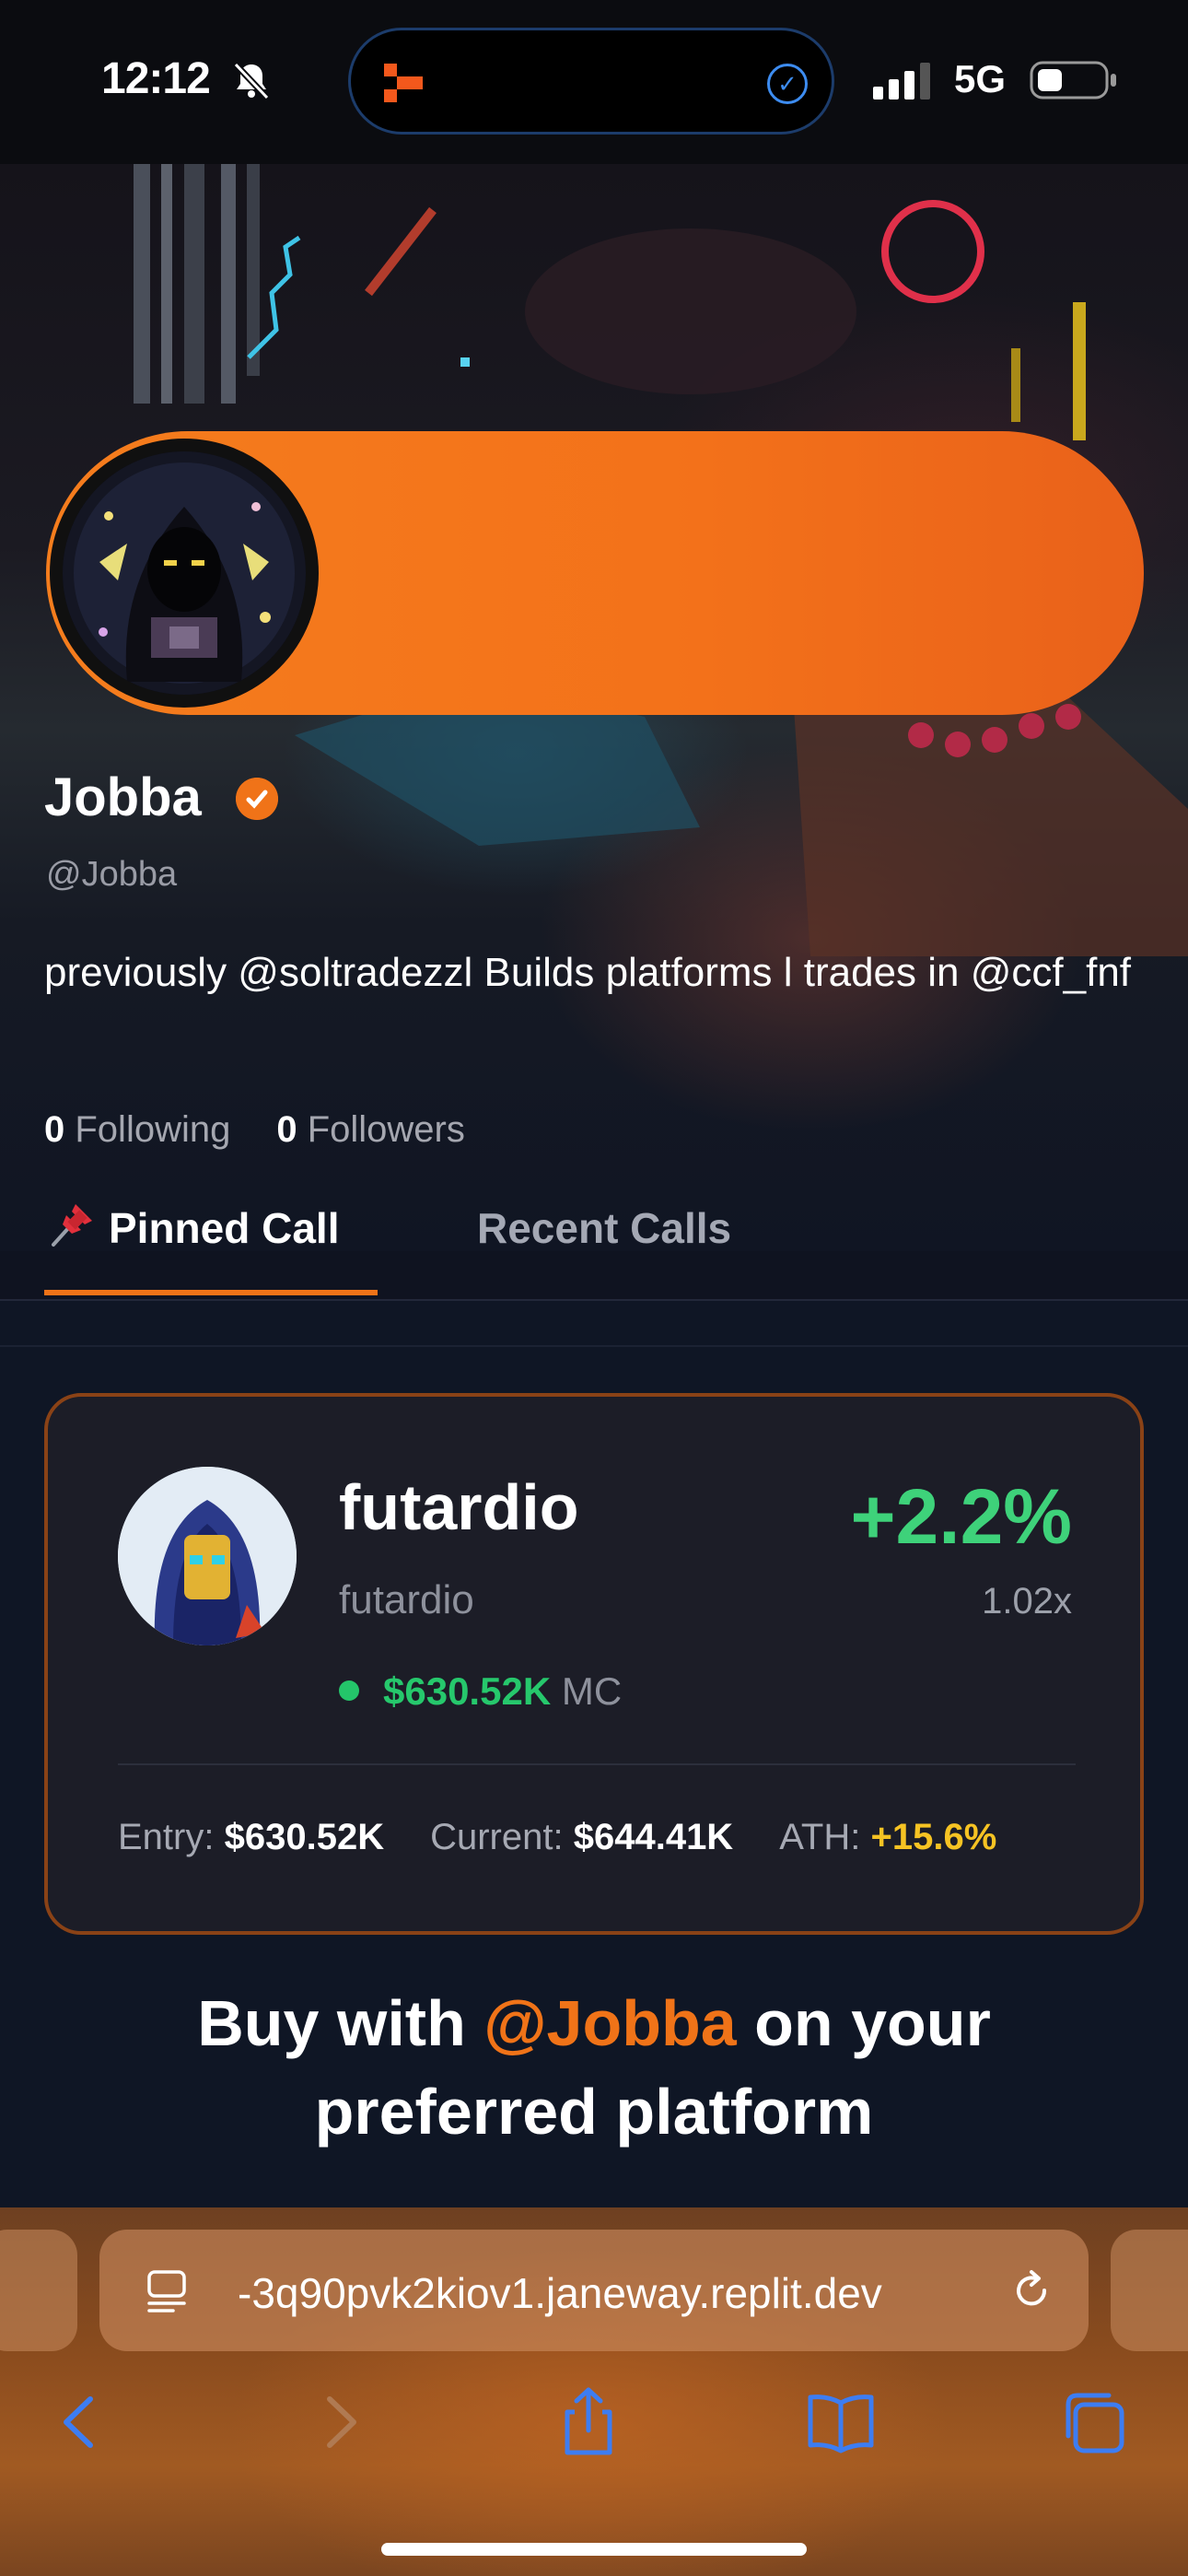 The width and height of the screenshot is (1188, 2576). I want to click on address-bar: -3q90pvk2kiov1.janeway.replit.dev, so click(594, 2290).